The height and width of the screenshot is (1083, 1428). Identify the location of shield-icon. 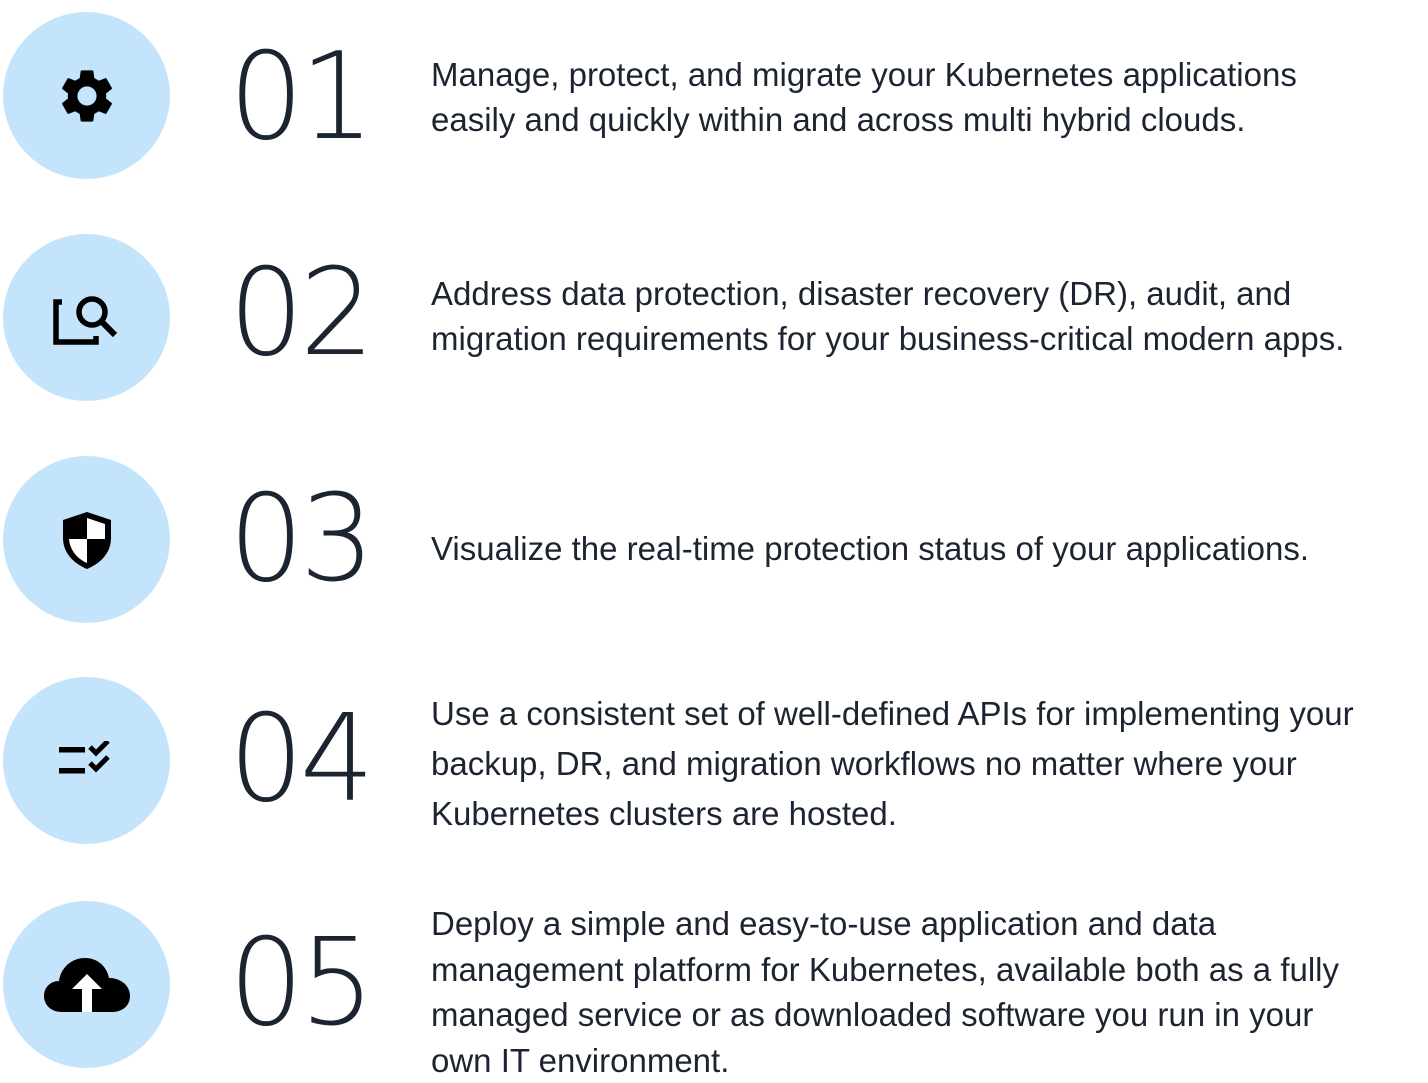
(87, 540).